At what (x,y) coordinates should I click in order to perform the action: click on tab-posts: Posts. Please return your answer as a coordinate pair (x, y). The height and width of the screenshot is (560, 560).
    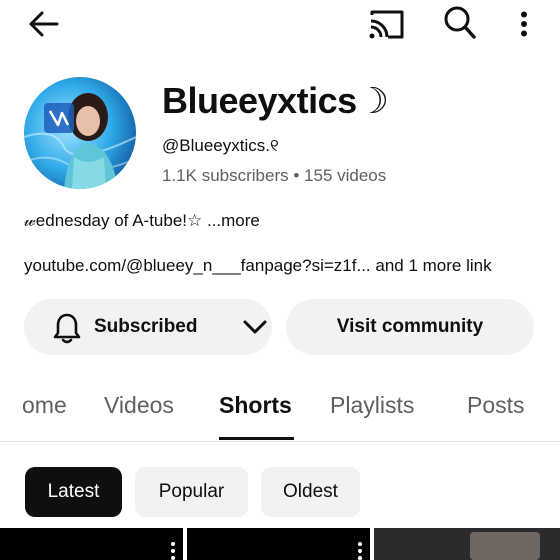
    Looking at the image, I should click on (496, 405).